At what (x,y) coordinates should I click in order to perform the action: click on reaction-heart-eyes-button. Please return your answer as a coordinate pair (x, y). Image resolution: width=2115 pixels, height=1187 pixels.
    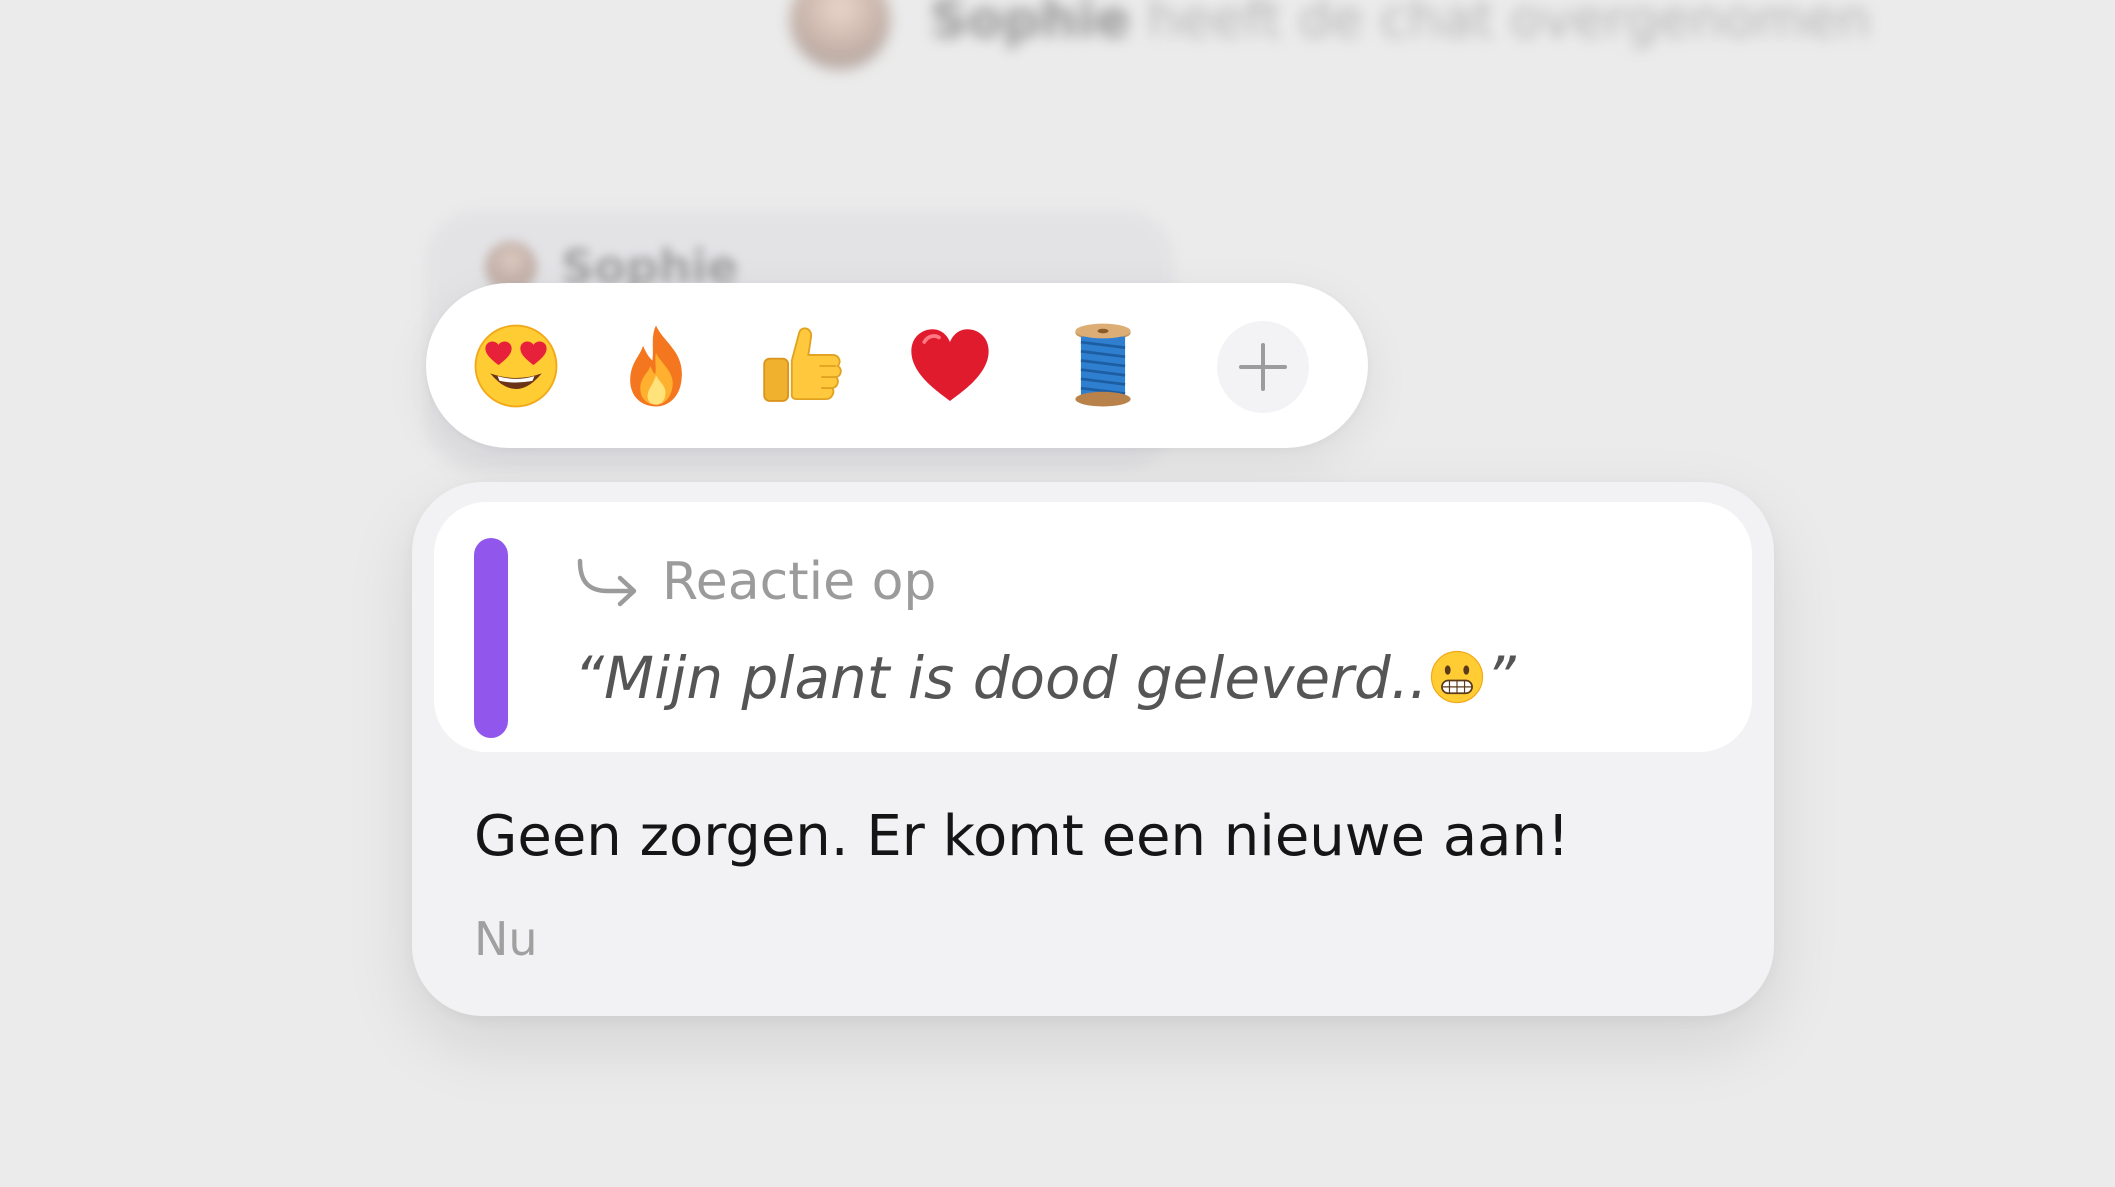
    Looking at the image, I should click on (516, 366).